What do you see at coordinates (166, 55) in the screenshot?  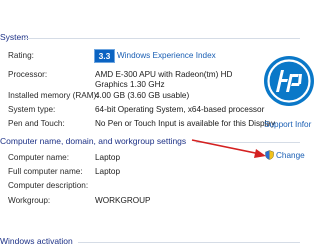 I see `windows-experience-index-link: Windows Experience Index` at bounding box center [166, 55].